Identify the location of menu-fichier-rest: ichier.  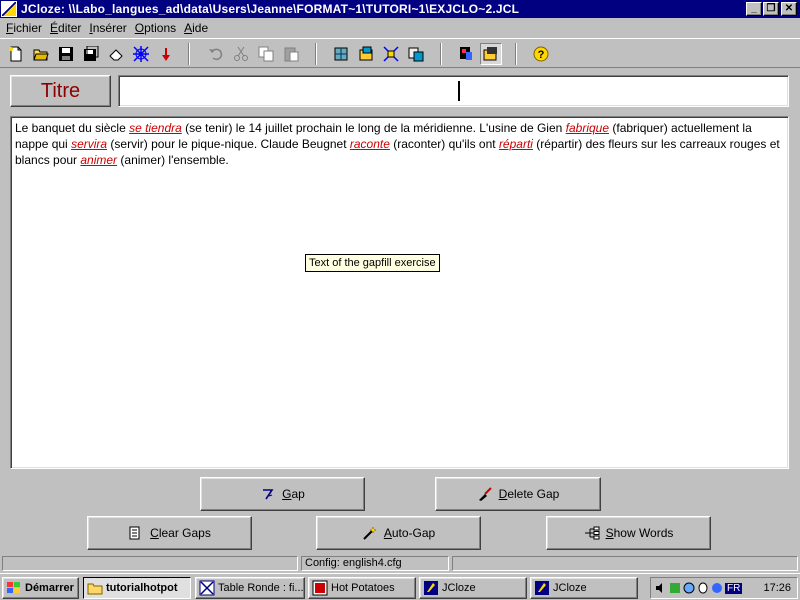
(28, 28).